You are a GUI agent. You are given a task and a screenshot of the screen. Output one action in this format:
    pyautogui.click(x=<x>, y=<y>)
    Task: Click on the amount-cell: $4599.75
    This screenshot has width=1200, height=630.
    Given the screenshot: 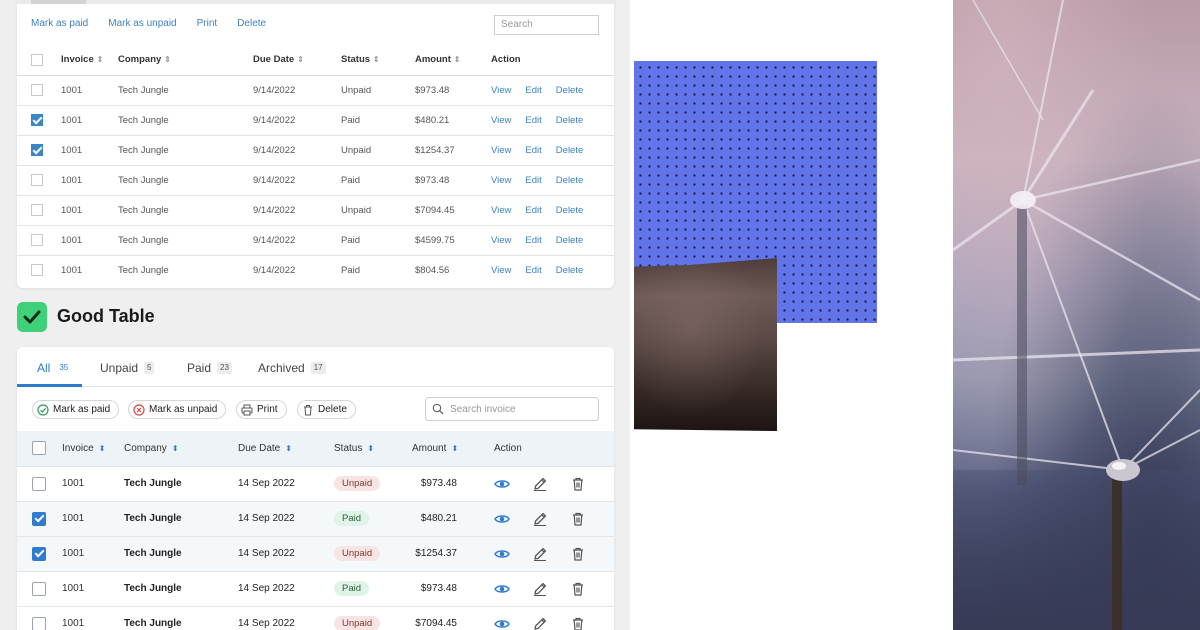 What is the action you would take?
    pyautogui.click(x=453, y=240)
    